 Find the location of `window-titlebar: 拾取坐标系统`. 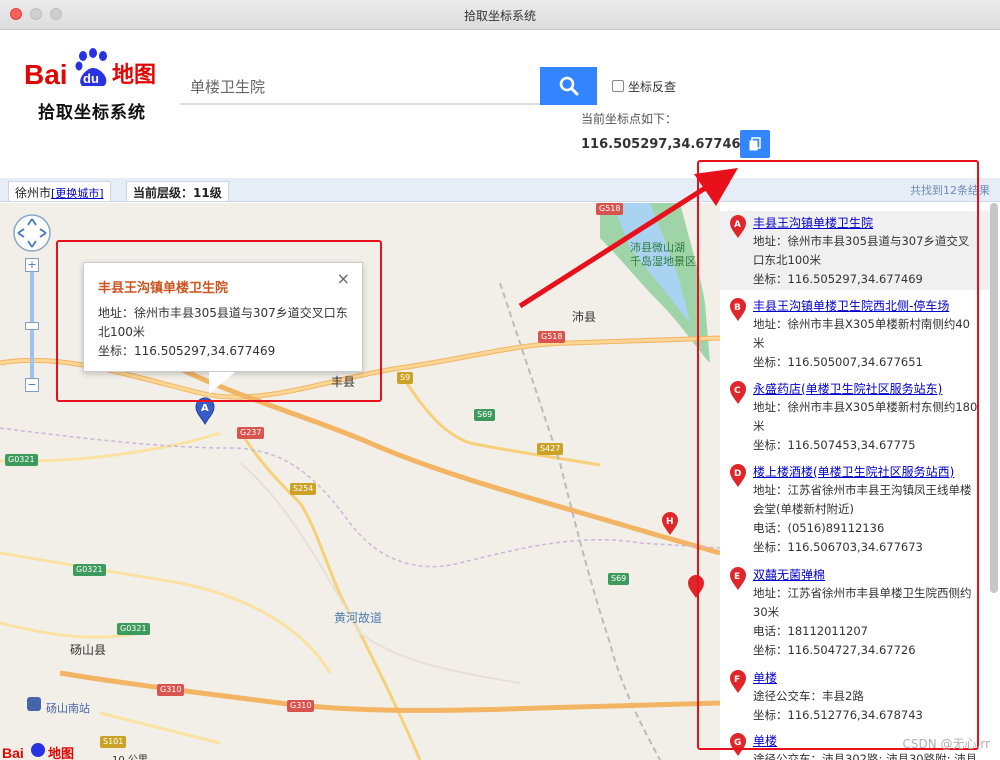

window-titlebar: 拾取坐标系统 is located at coordinates (500, 15).